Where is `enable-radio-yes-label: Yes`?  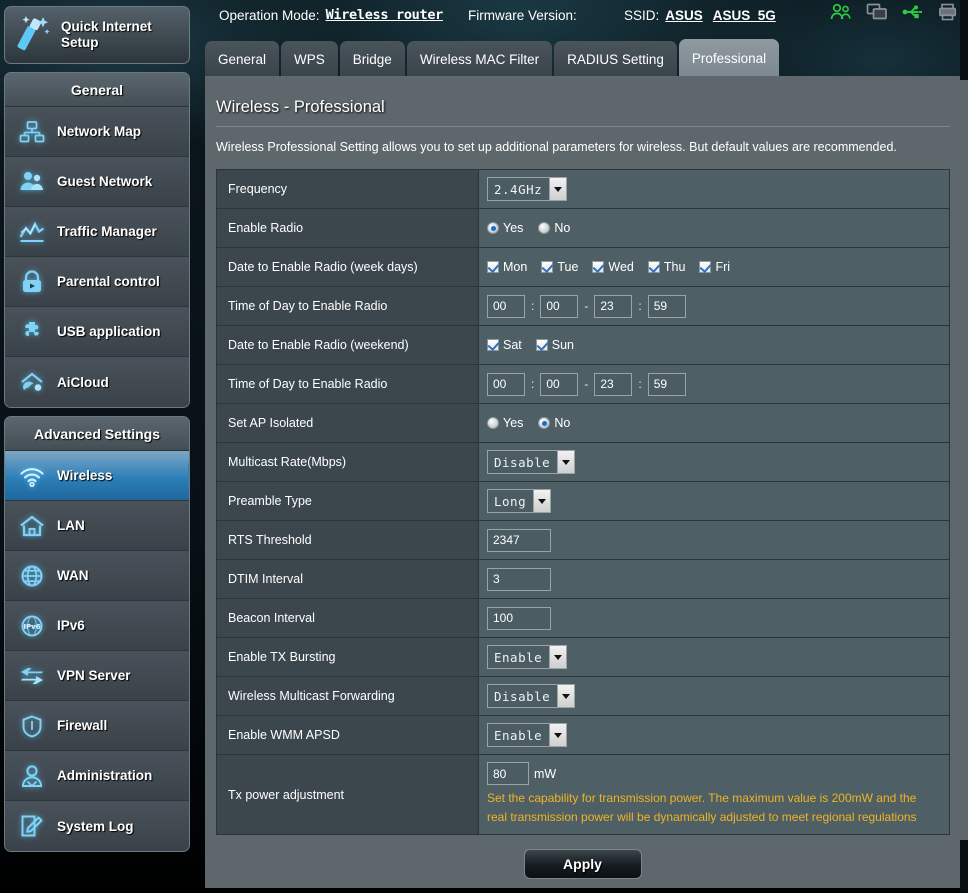
enable-radio-yes-label: Yes is located at coordinates (513, 228).